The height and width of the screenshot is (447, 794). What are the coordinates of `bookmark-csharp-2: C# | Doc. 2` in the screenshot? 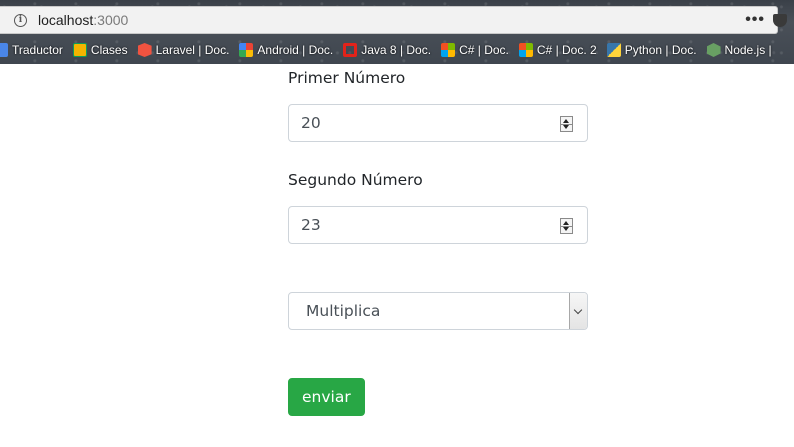 It's located at (557, 50).